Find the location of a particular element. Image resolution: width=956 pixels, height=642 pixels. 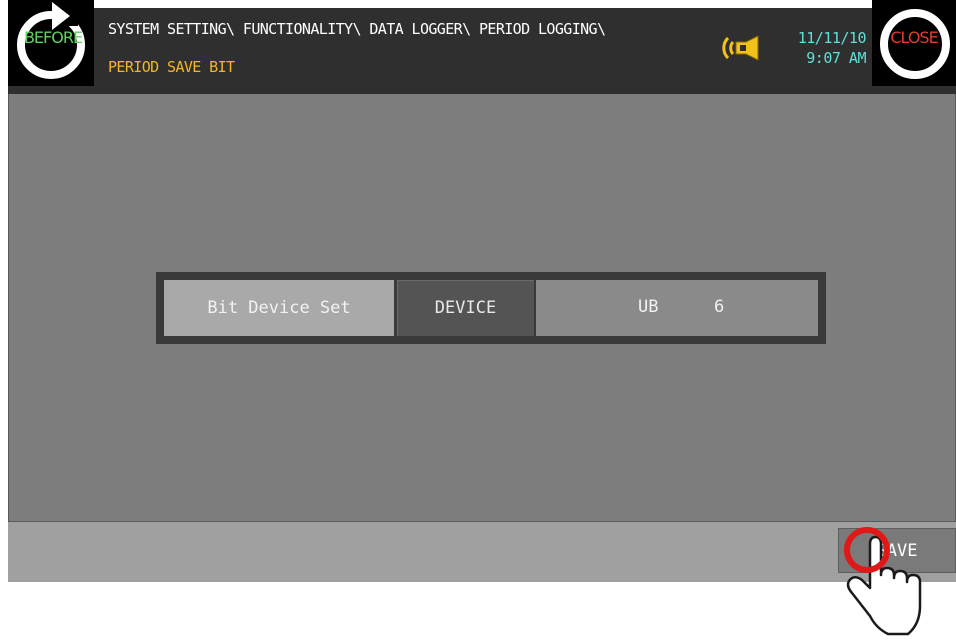

date-text: 11/11/10 is located at coordinates (832, 38).